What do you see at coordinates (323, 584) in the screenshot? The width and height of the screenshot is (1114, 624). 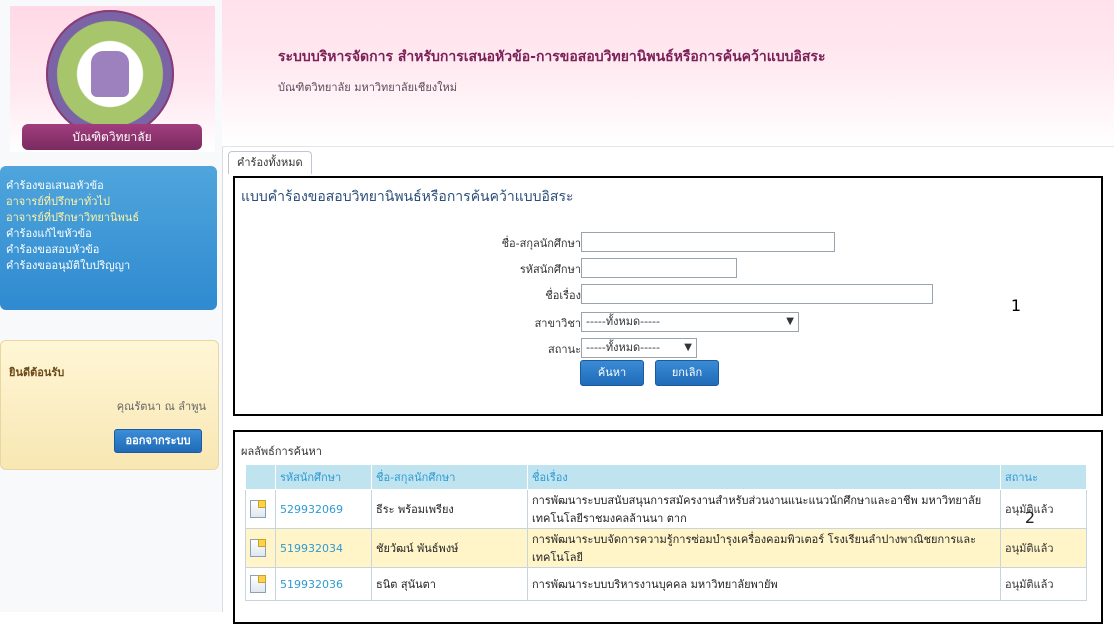 I see `student-id-cell: 519932036` at bounding box center [323, 584].